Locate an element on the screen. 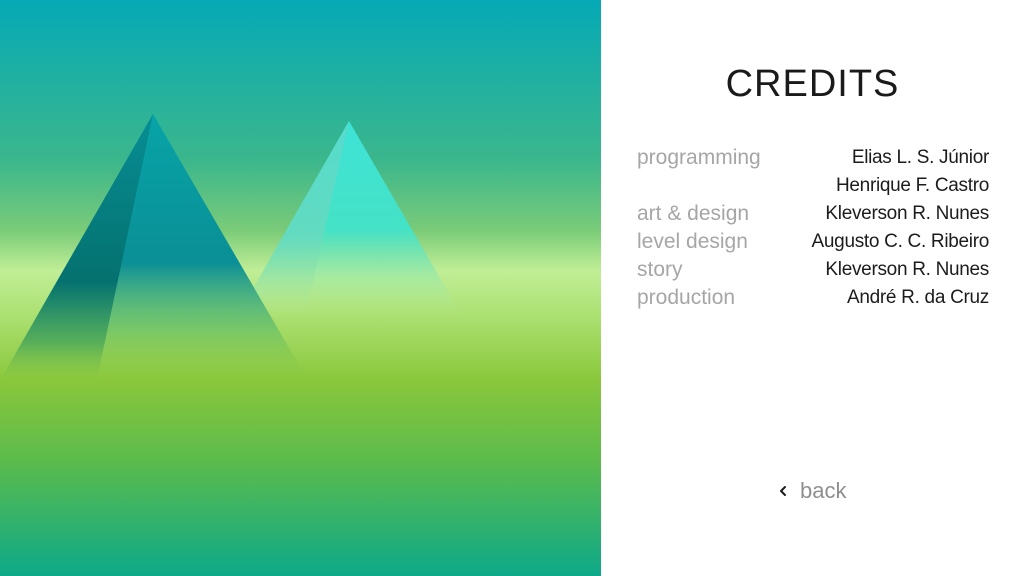 Image resolution: width=1024 pixels, height=576 pixels. credit-name: Augusto C. C. Ribeiro is located at coordinates (900, 241).